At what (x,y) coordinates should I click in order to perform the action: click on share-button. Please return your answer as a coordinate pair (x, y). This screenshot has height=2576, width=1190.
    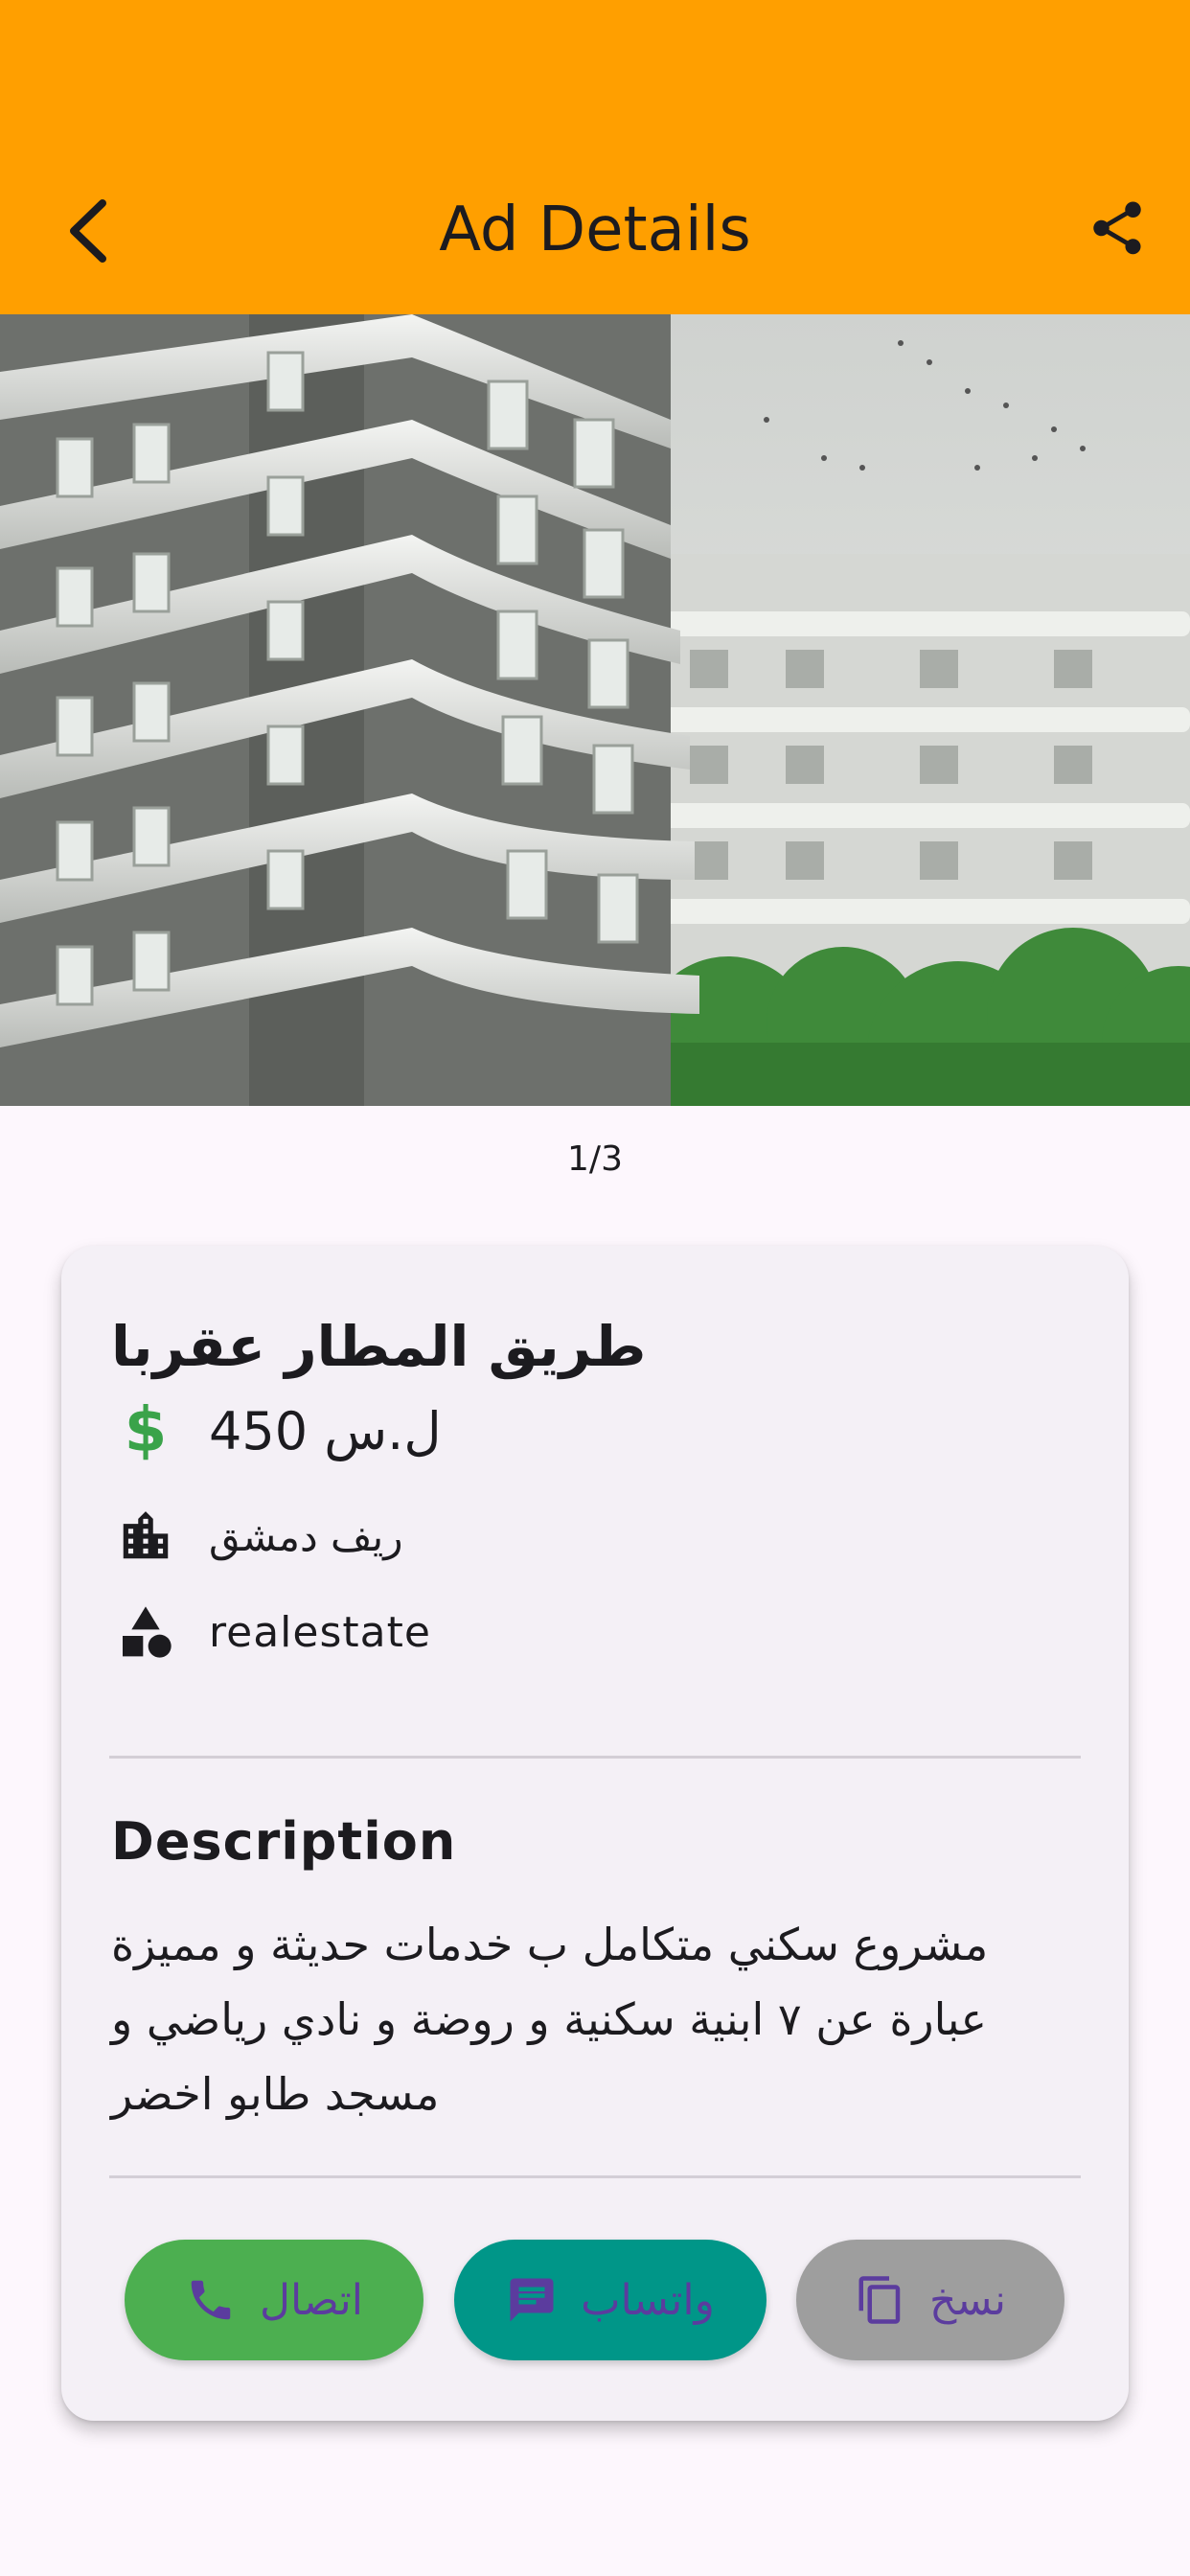
    Looking at the image, I should click on (1118, 228).